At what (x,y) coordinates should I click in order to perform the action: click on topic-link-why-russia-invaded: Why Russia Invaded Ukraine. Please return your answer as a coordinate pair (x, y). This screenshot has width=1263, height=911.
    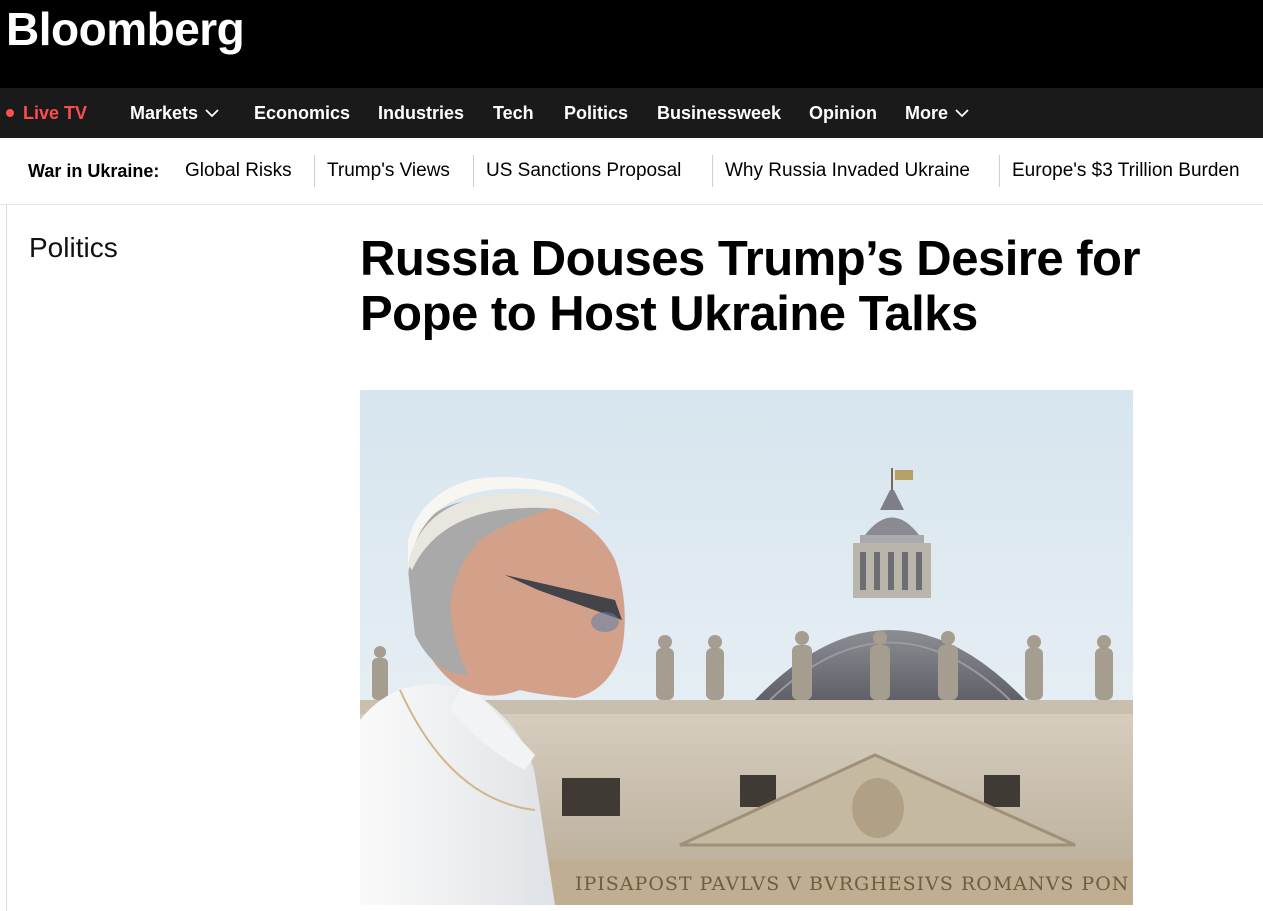
    Looking at the image, I should click on (847, 171).